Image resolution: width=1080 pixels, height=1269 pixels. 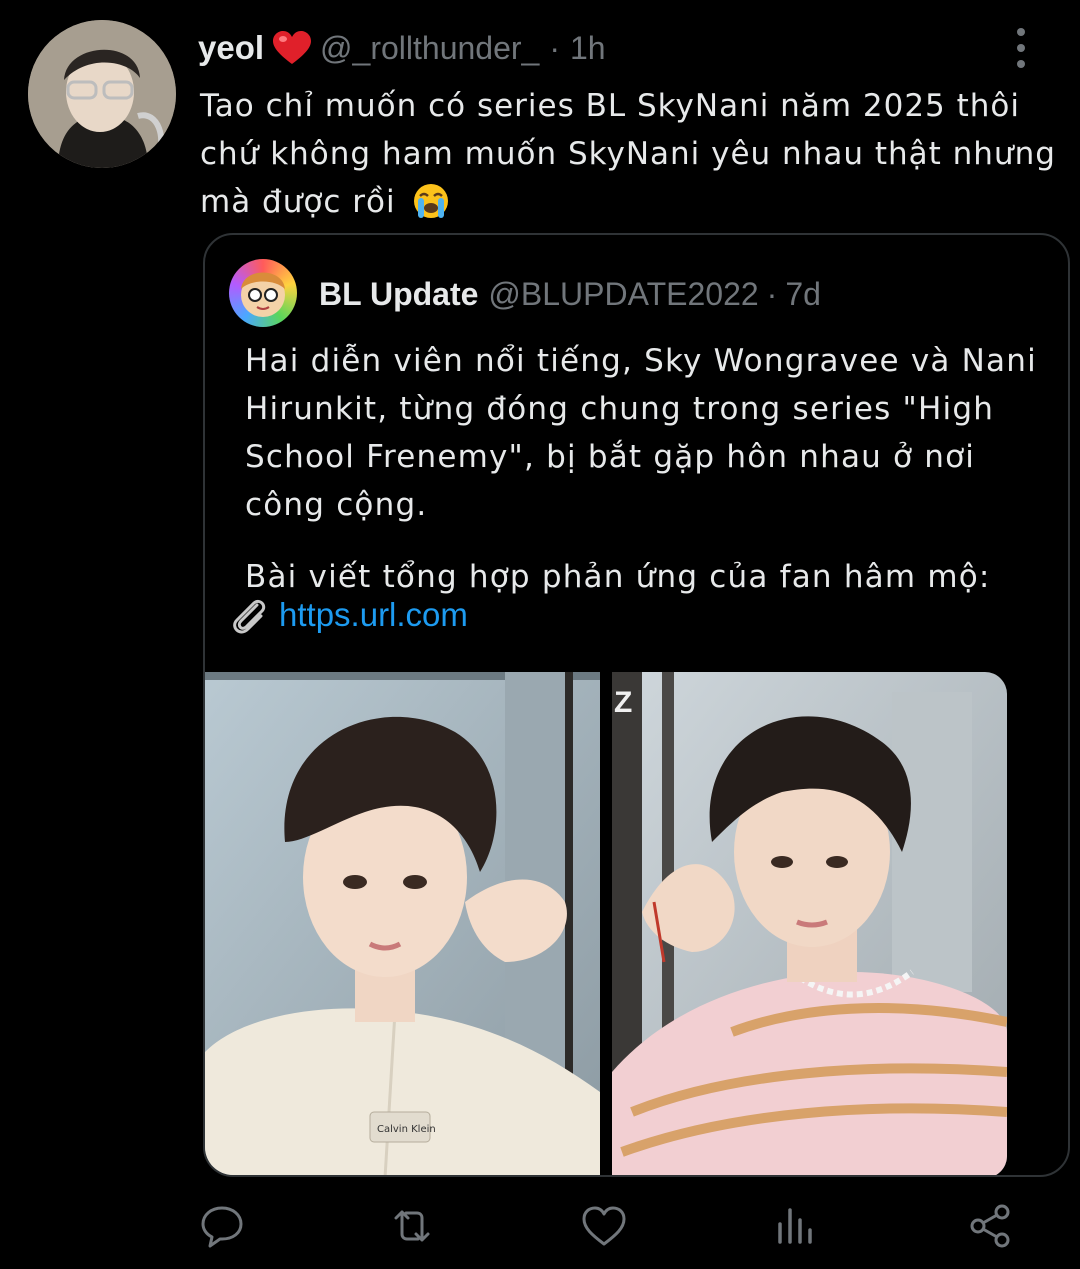 I want to click on author-name: yeol, so click(x=231, y=48).